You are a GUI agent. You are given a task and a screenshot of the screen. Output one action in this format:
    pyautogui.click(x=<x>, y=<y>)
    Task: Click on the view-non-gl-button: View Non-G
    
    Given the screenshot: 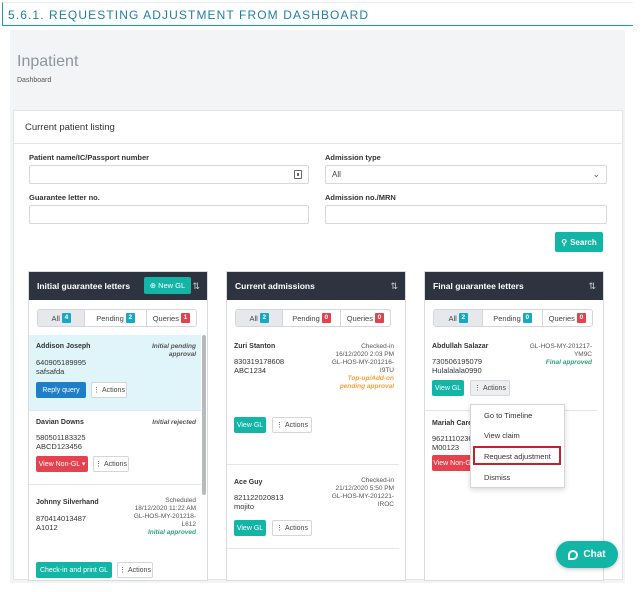 What is the action you would take?
    pyautogui.click(x=452, y=463)
    